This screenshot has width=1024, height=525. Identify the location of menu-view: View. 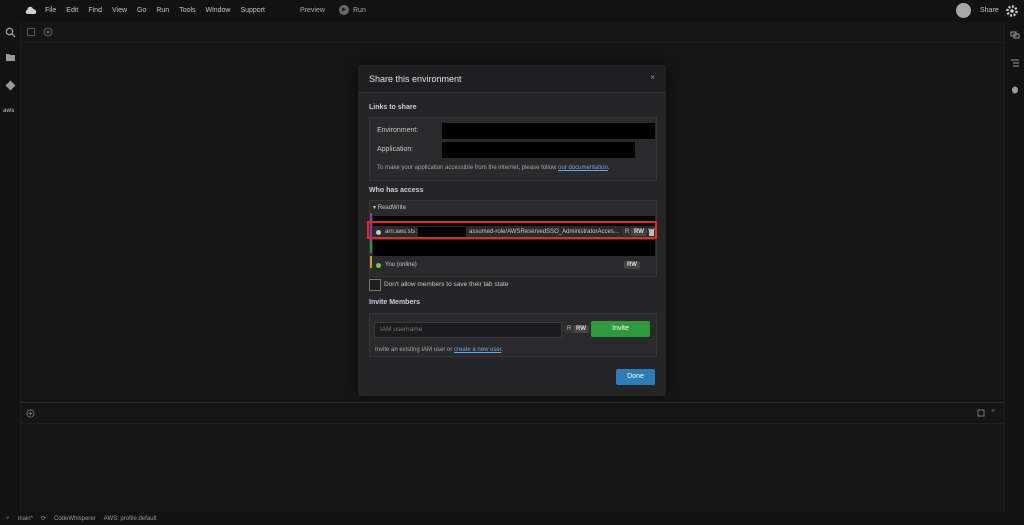
(119, 10).